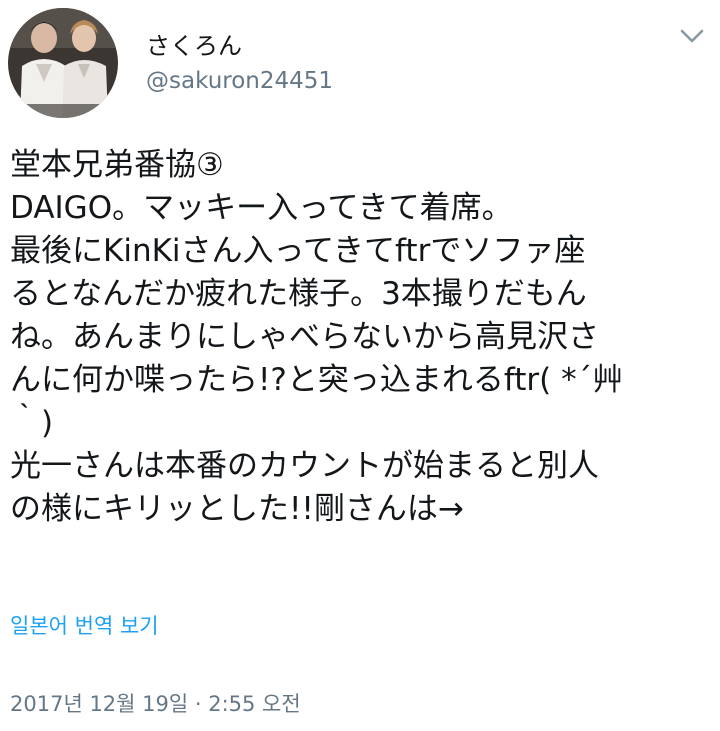 The image size is (720, 731). I want to click on avatar, so click(63, 63).